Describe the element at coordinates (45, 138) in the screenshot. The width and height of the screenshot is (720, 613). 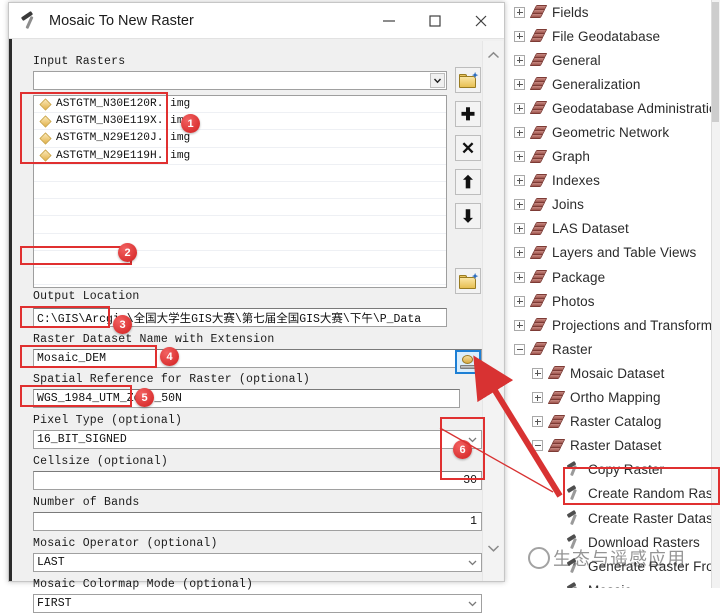
I see `raster-layer-icon` at that location.